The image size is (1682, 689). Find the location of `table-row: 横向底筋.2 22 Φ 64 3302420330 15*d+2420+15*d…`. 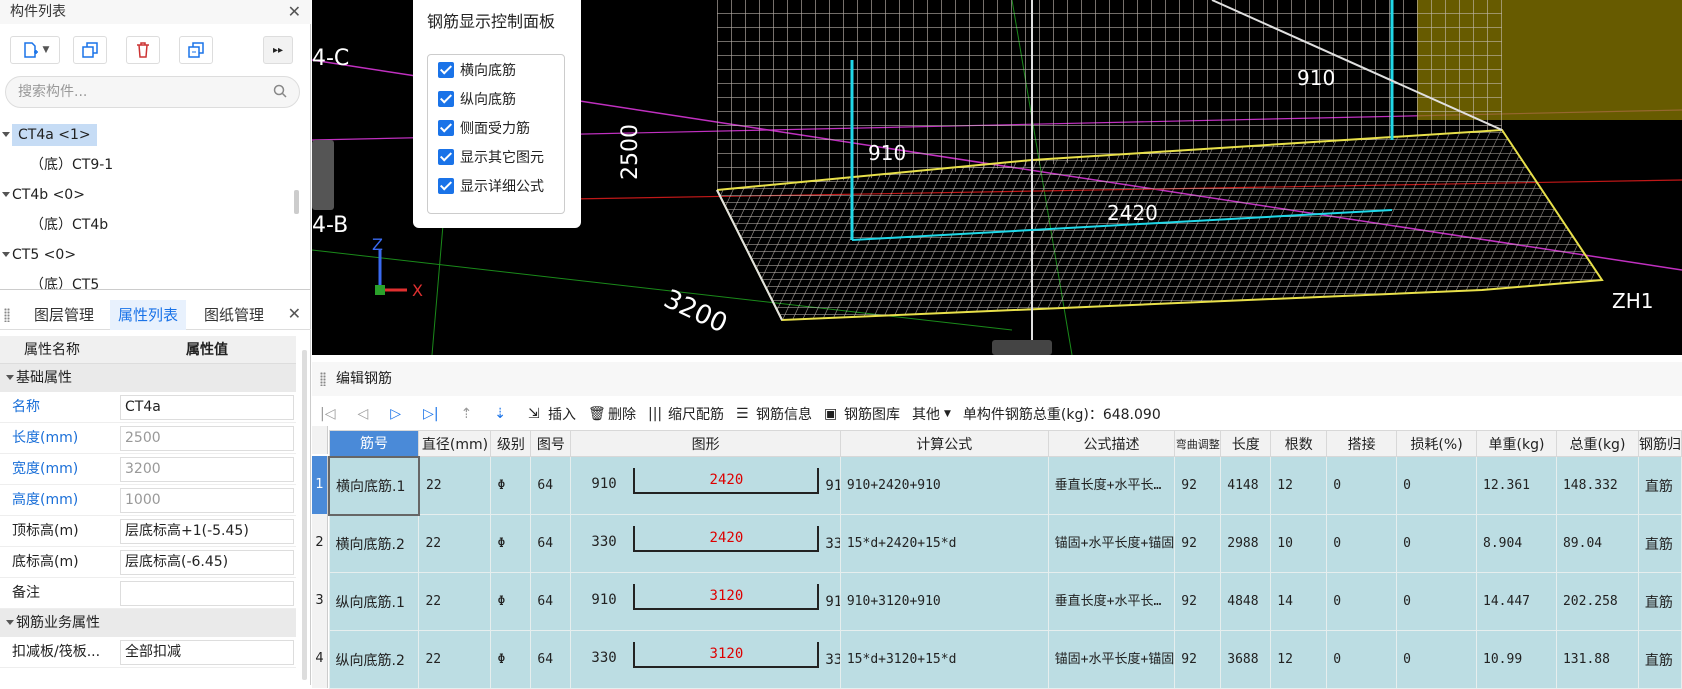

table-row: 横向底筋.2 22 Φ 64 3302420330 15*d+2420+15*d… is located at coordinates (1005, 543).